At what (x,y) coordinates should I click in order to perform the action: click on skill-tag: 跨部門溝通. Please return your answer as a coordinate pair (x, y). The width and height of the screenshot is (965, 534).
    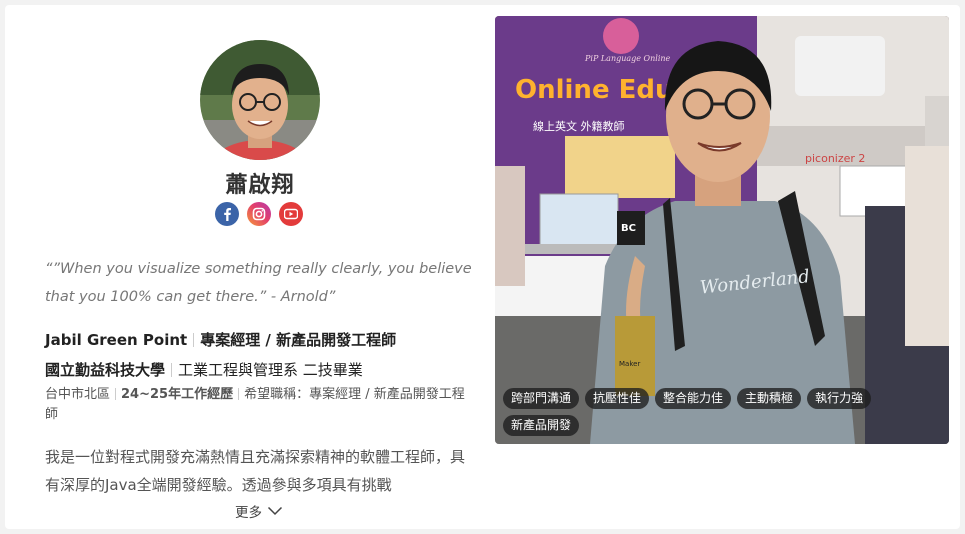
    Looking at the image, I should click on (541, 398).